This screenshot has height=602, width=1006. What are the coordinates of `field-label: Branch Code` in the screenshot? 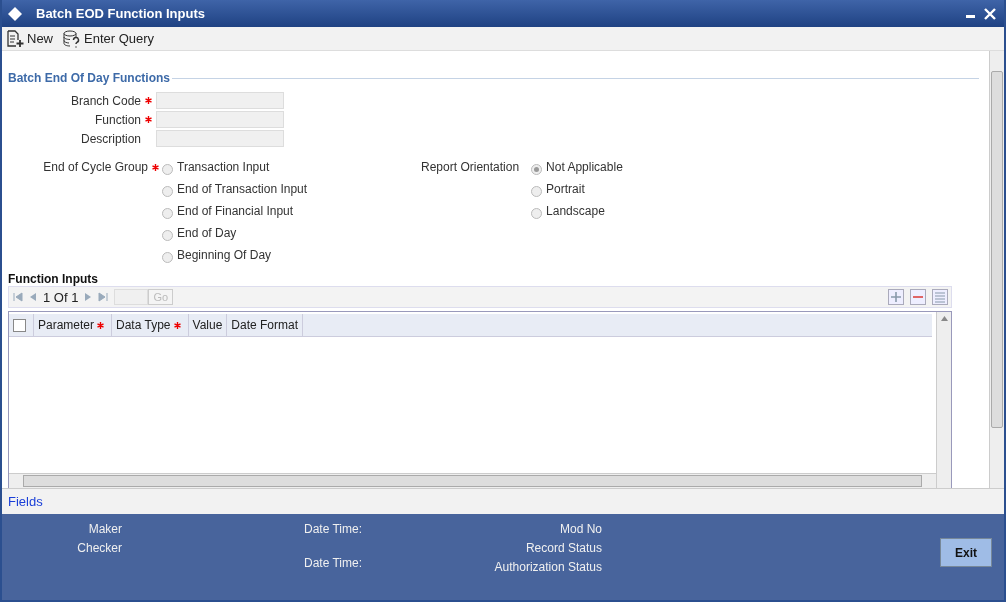 It's located at (105, 100).